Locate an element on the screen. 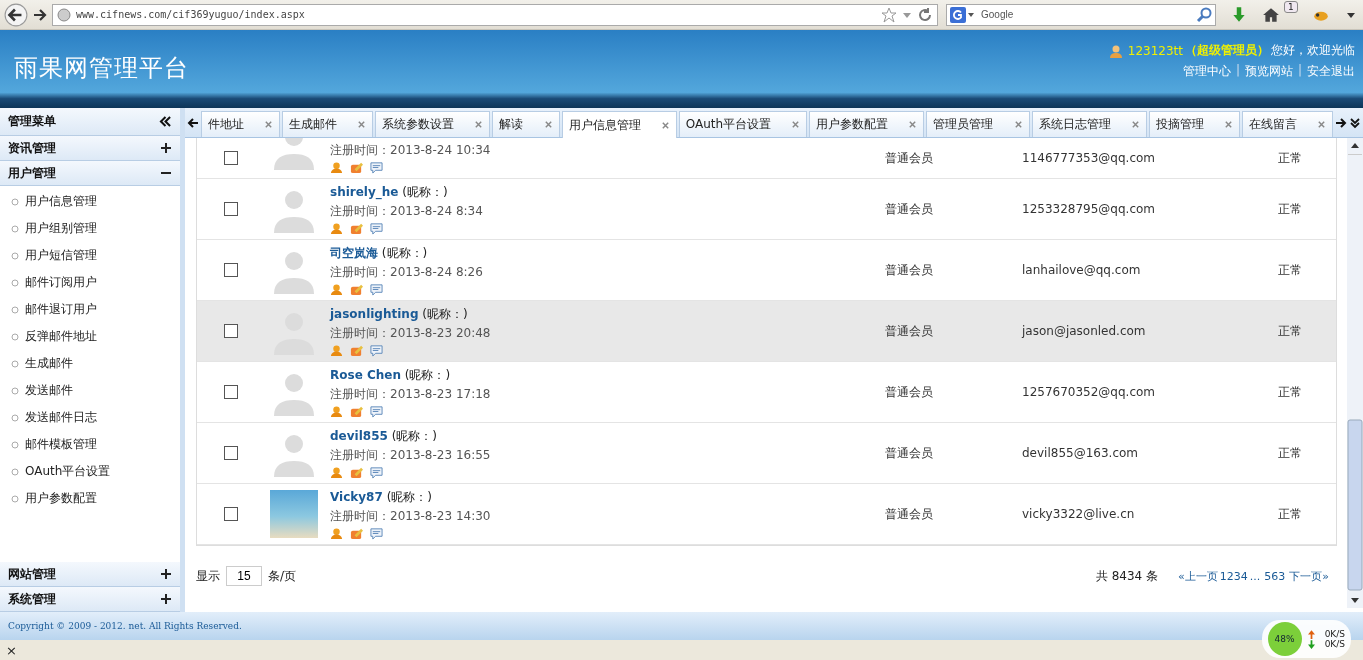 This screenshot has height=660, width=1363. username-link: jasonlighting is located at coordinates (374, 313).